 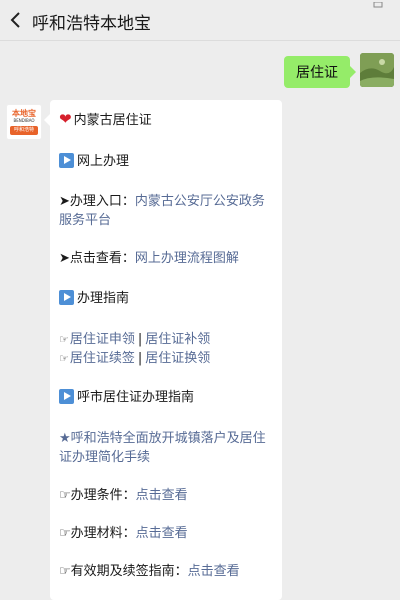 I want to click on section-guide-label: 办理指南, so click(x=103, y=298).